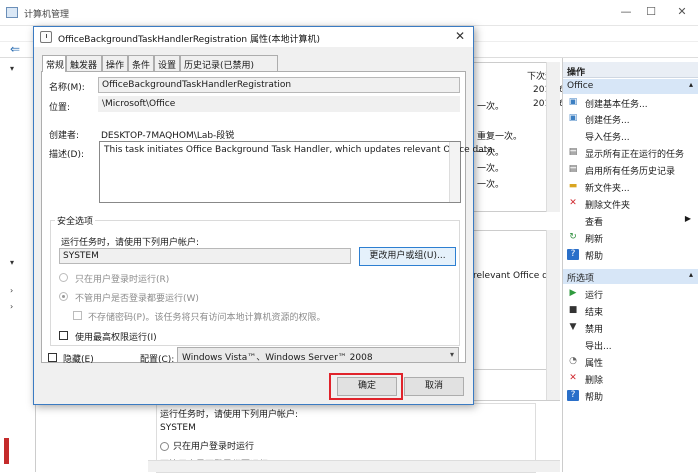 This screenshot has height=473, width=698. I want to click on action-help-selected: ? 帮助, so click(631, 396).